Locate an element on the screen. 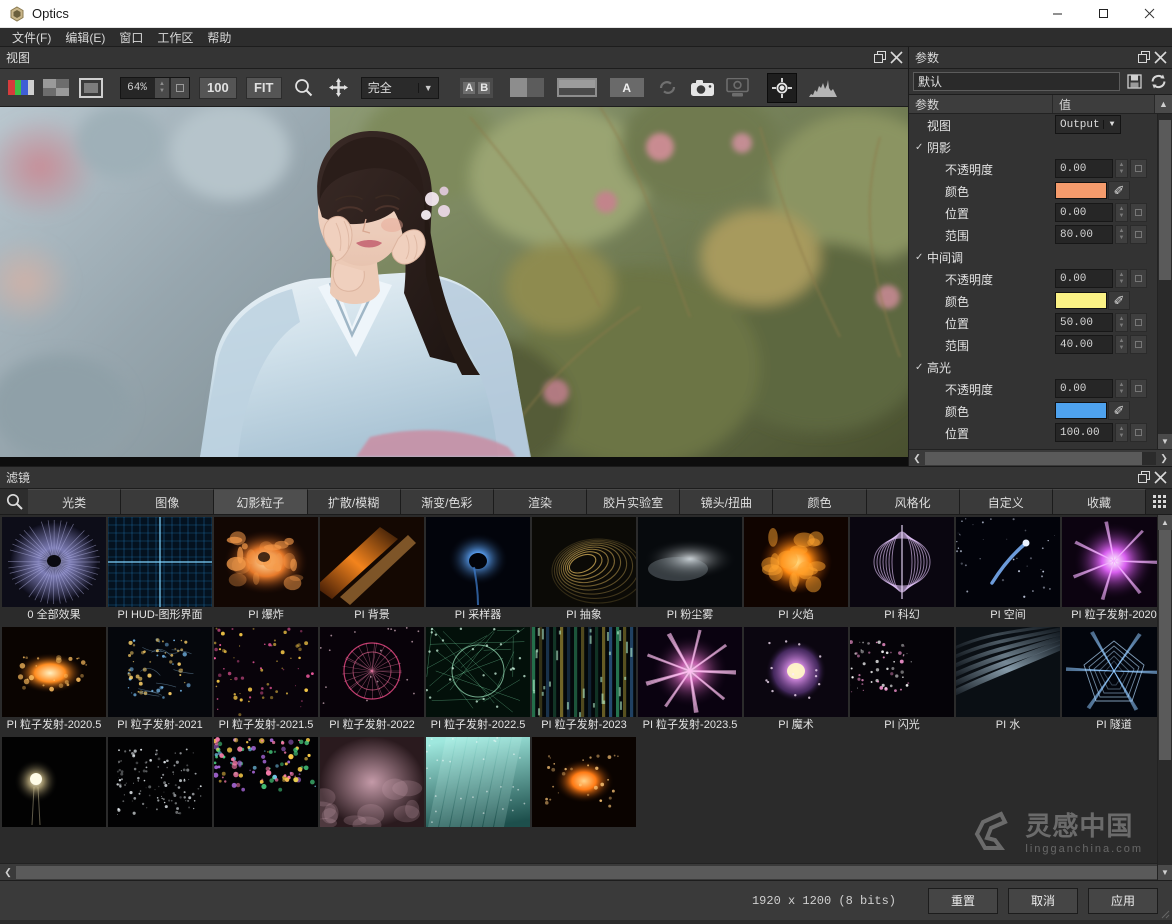  filters-hscroll-track is located at coordinates (586, 872).